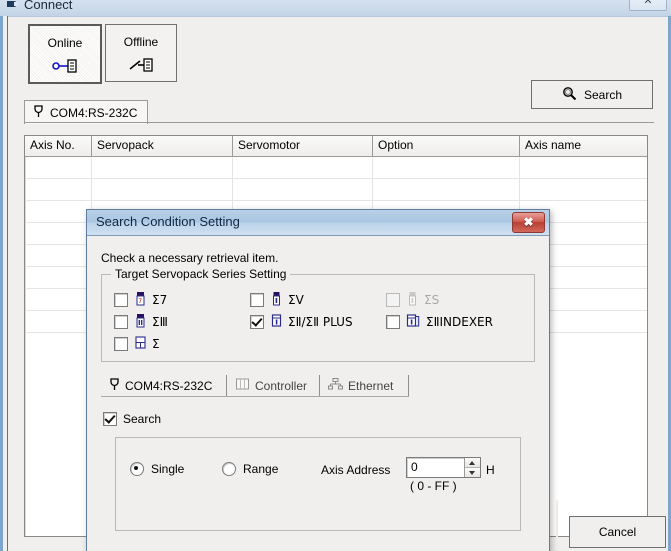  What do you see at coordinates (65, 43) in the screenshot?
I see `online-mode-label: Online` at bounding box center [65, 43].